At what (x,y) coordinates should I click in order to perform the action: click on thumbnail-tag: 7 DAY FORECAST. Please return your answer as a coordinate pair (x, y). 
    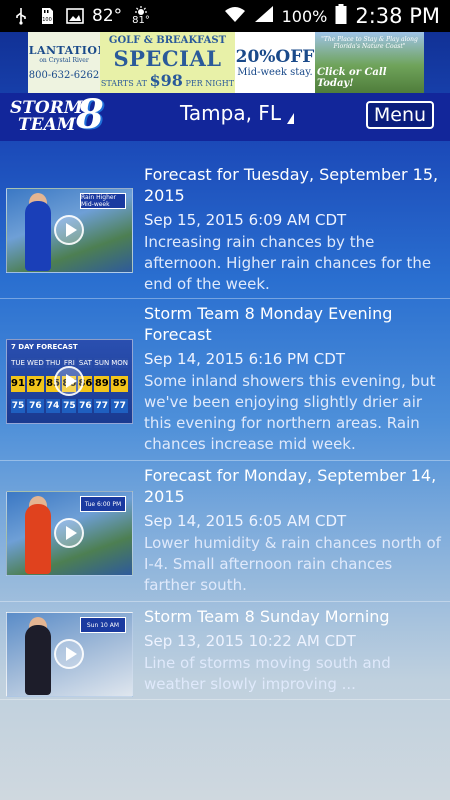
    Looking at the image, I should click on (44, 347).